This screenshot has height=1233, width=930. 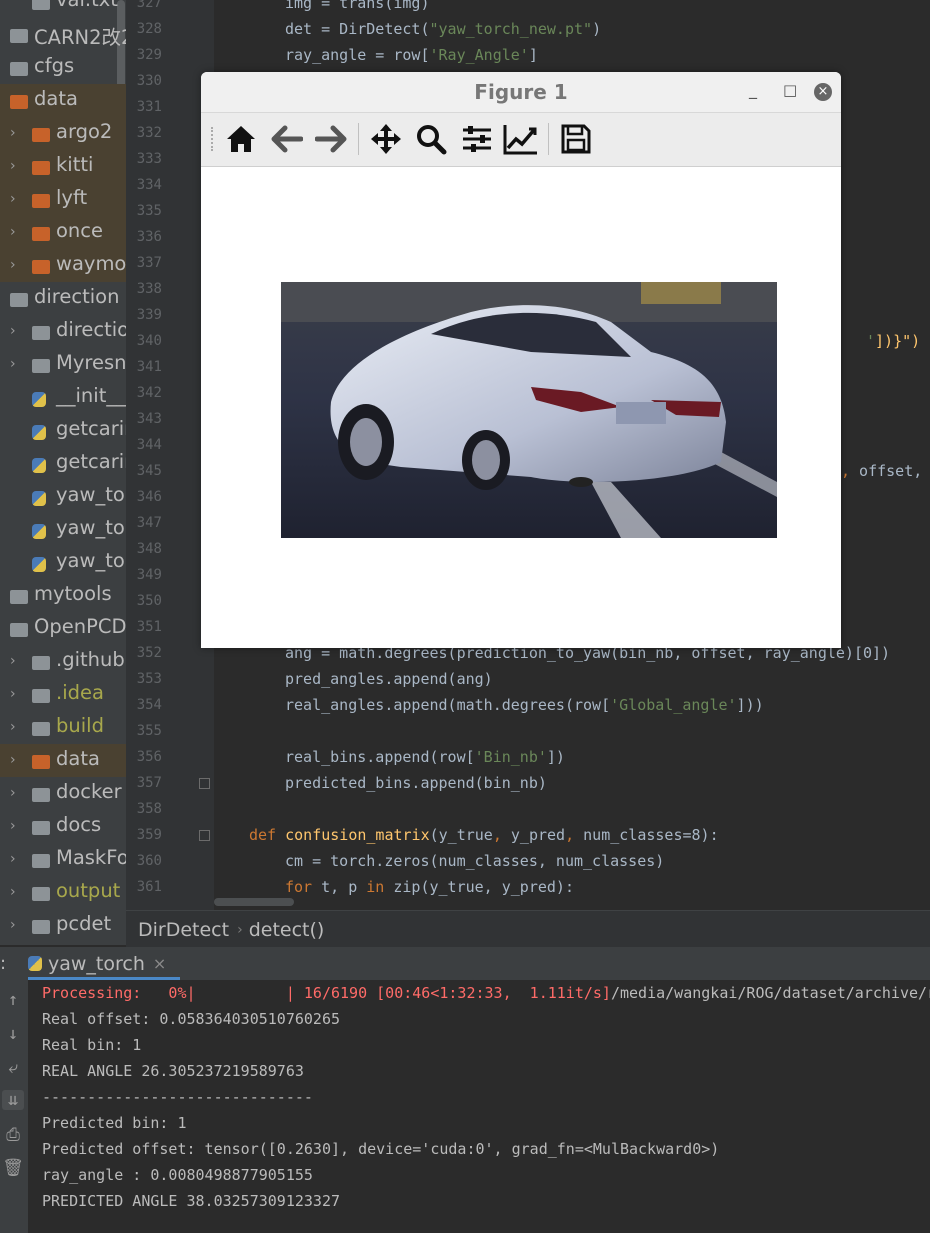 I want to click on tree-item: › docker, so click(x=63, y=793).